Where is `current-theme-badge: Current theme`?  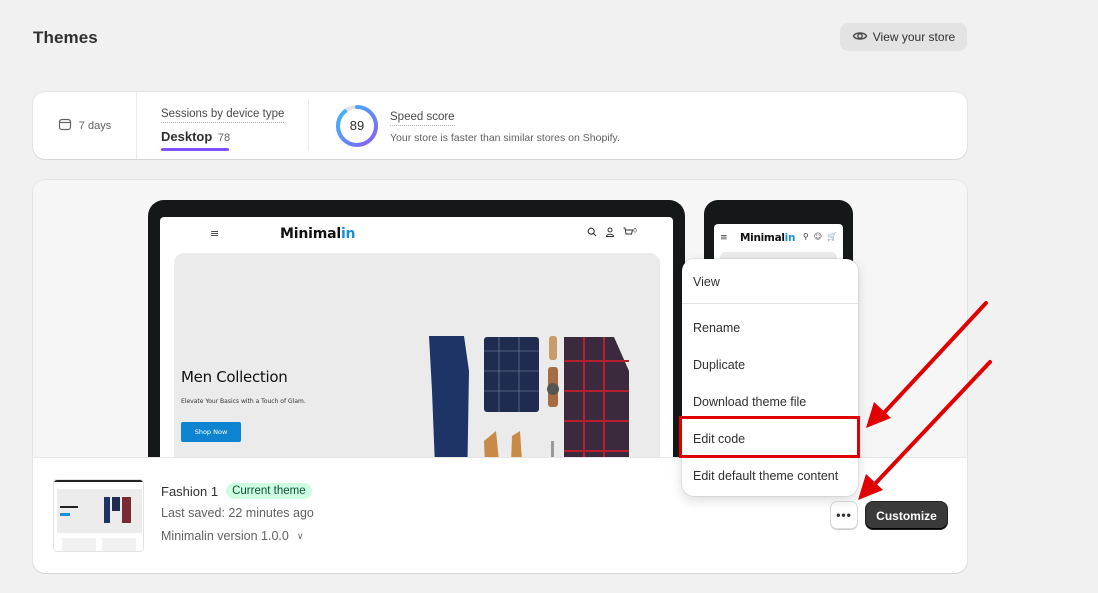
current-theme-badge: Current theme is located at coordinates (269, 491).